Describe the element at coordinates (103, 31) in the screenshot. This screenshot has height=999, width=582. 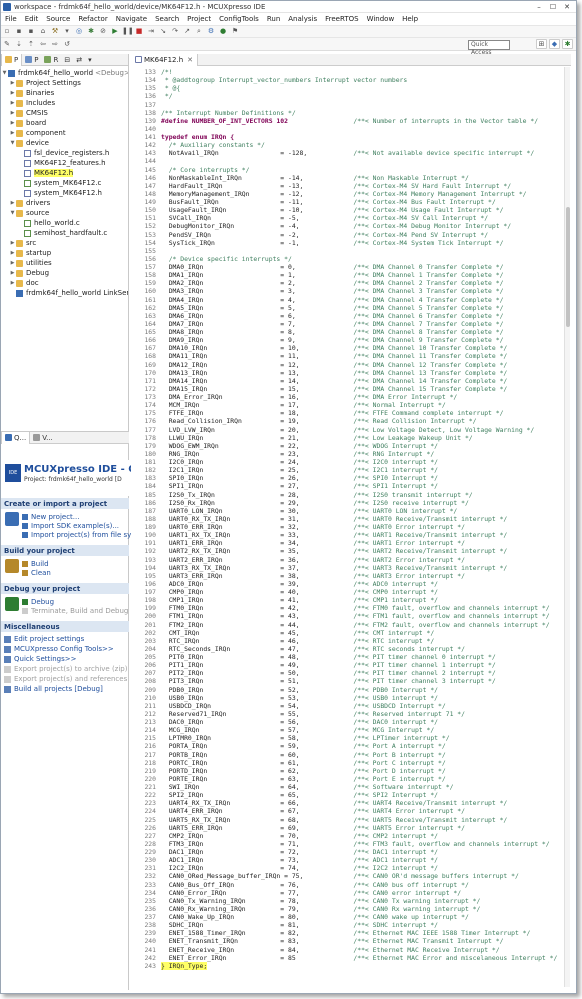
I see `skip-icon: ⊘` at that location.